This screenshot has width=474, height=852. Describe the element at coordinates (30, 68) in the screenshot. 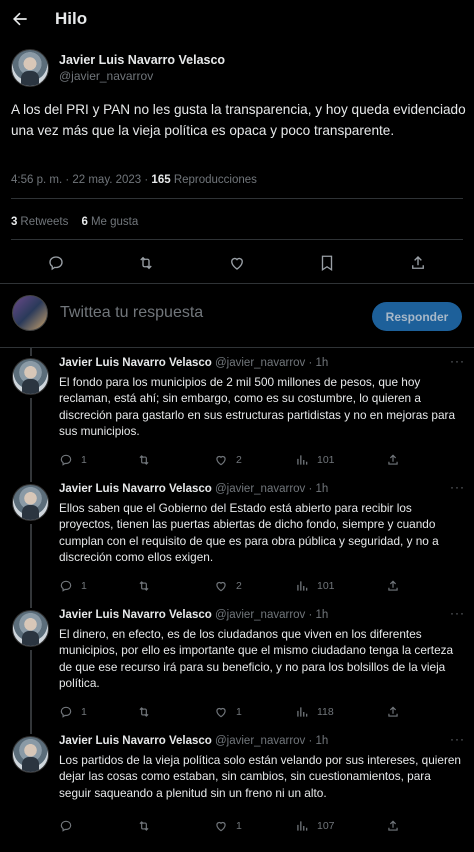

I see `author-avatar` at that location.